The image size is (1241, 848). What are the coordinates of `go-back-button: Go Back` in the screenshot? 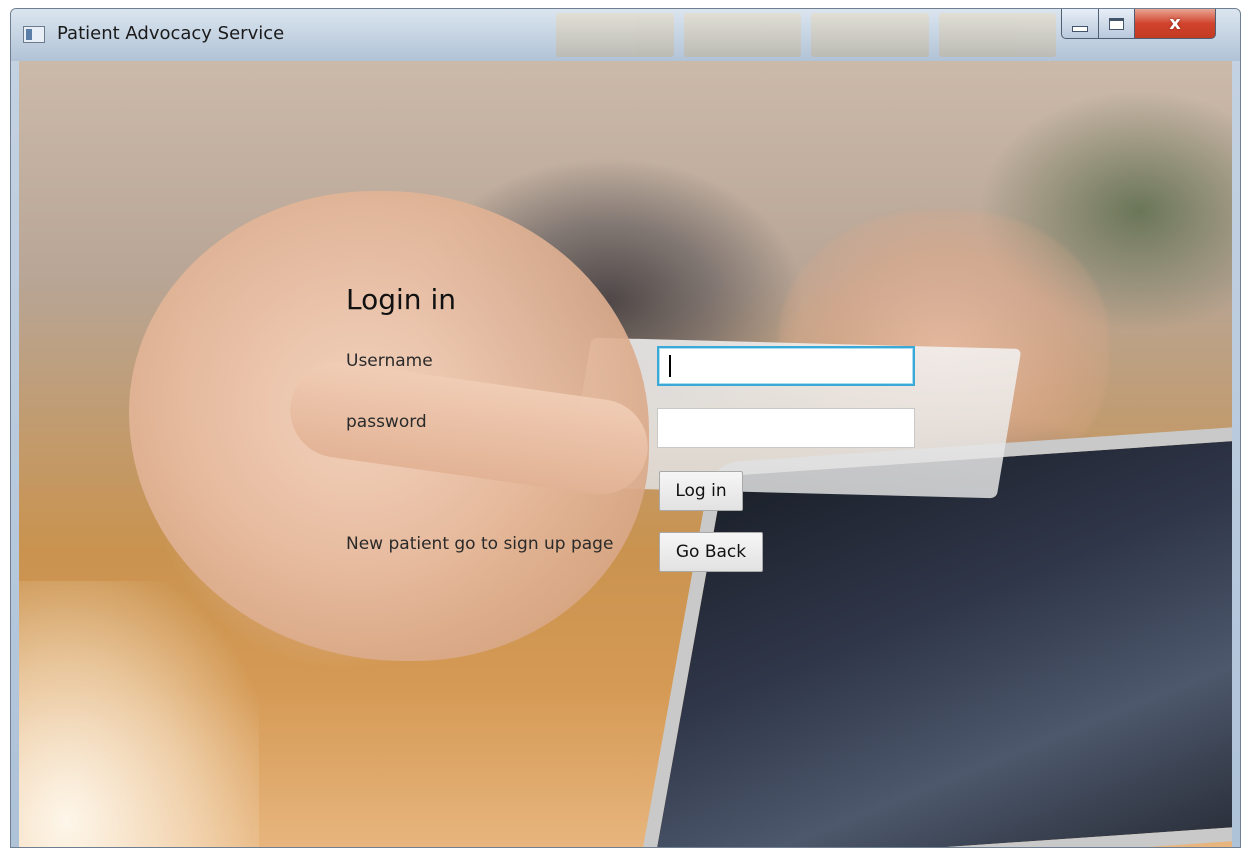 It's located at (711, 552).